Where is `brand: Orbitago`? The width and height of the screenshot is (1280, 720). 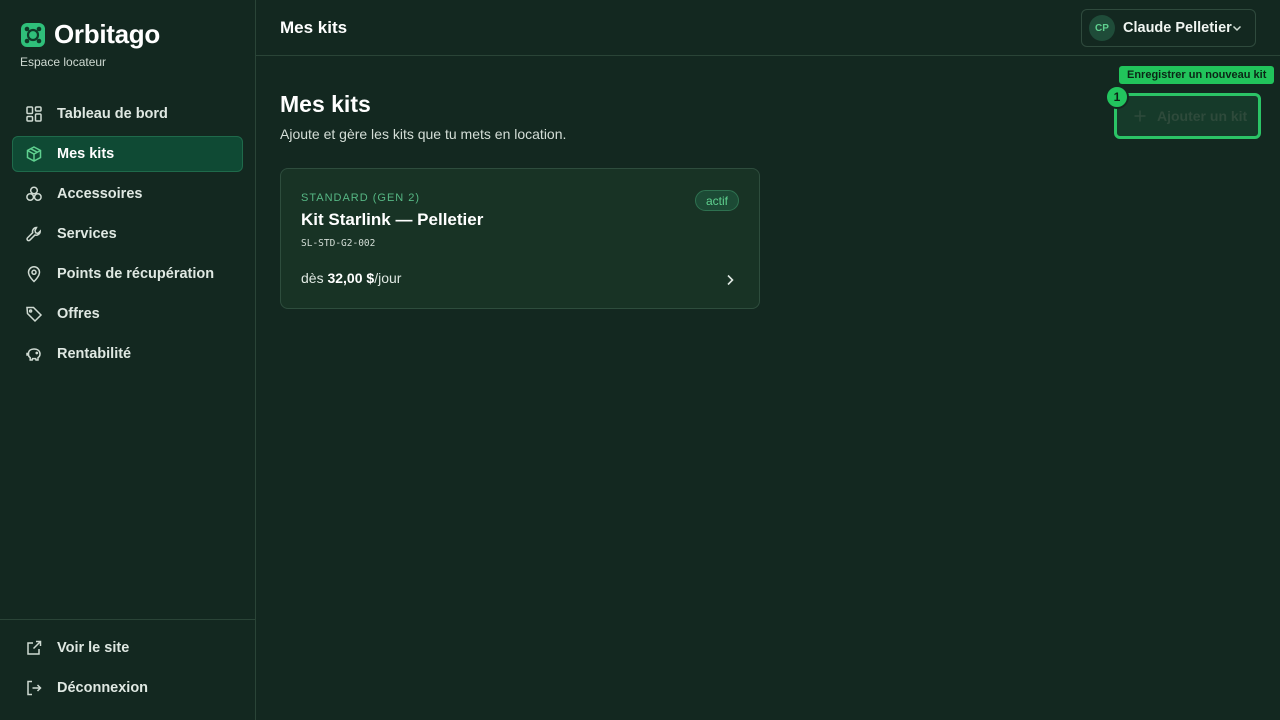 brand: Orbitago is located at coordinates (90, 34).